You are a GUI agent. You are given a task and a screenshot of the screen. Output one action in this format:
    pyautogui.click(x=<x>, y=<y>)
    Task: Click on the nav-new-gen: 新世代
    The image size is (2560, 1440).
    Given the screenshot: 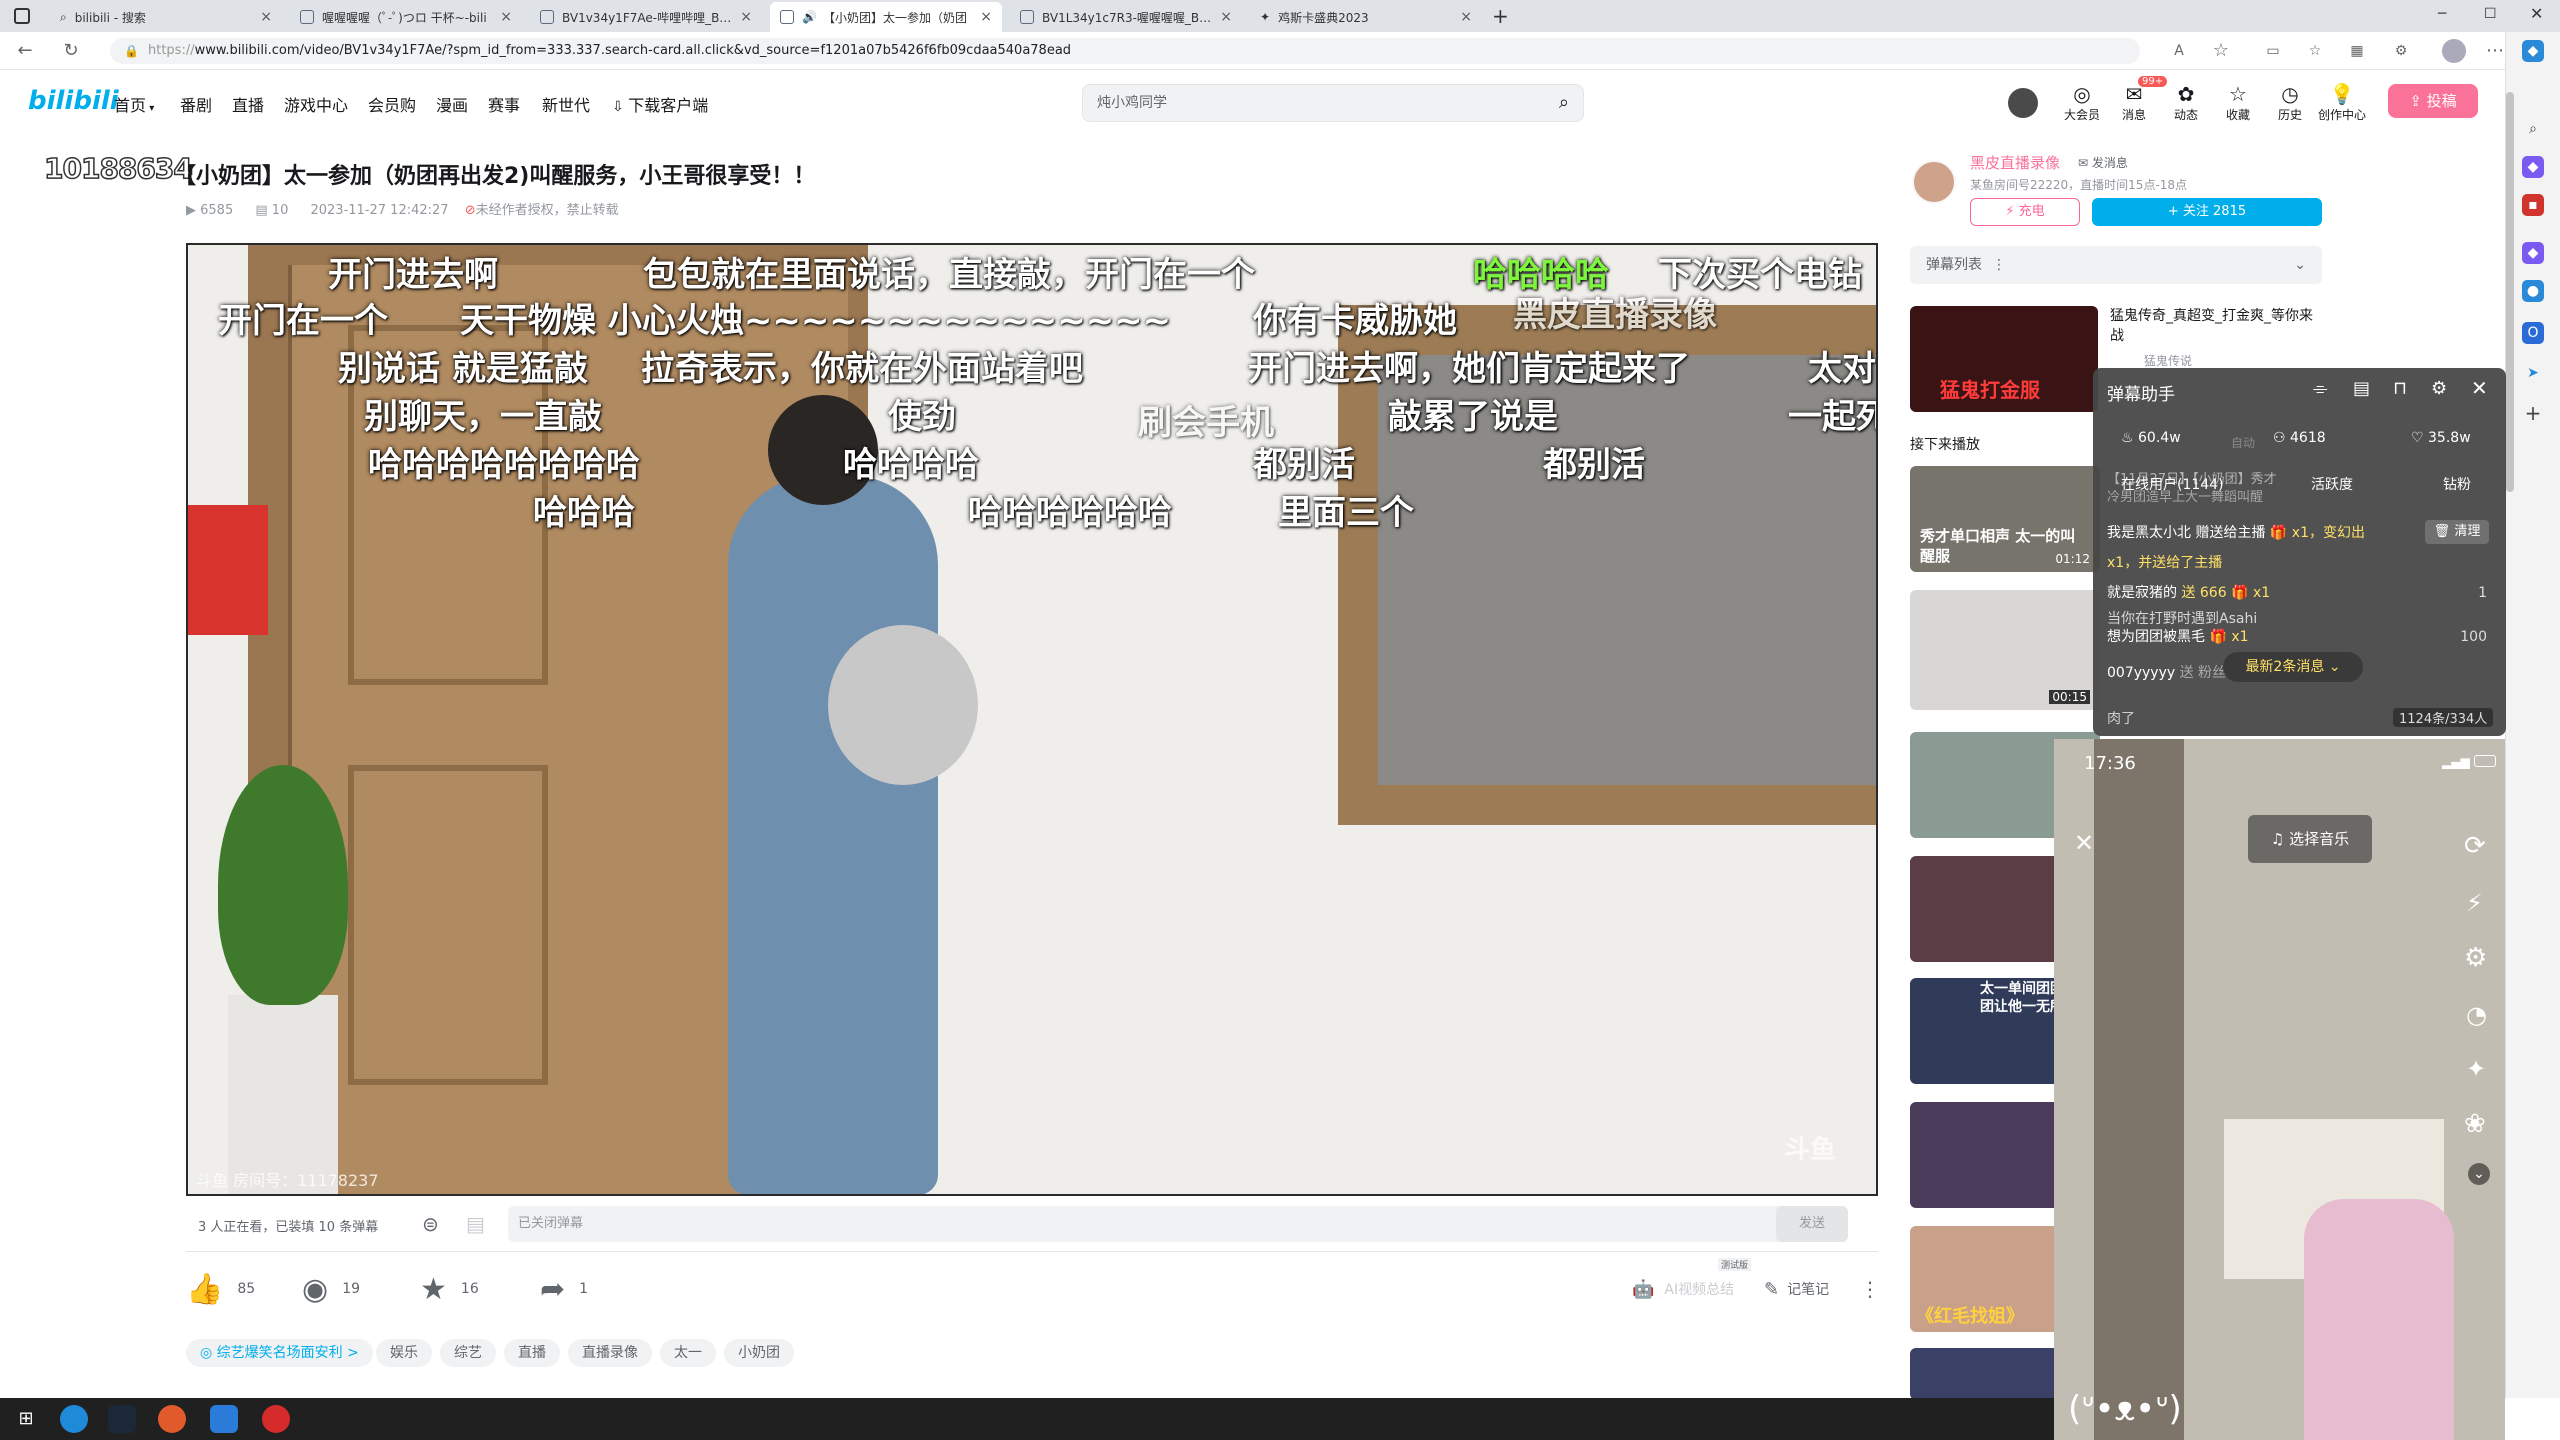 What is the action you would take?
    pyautogui.click(x=566, y=104)
    